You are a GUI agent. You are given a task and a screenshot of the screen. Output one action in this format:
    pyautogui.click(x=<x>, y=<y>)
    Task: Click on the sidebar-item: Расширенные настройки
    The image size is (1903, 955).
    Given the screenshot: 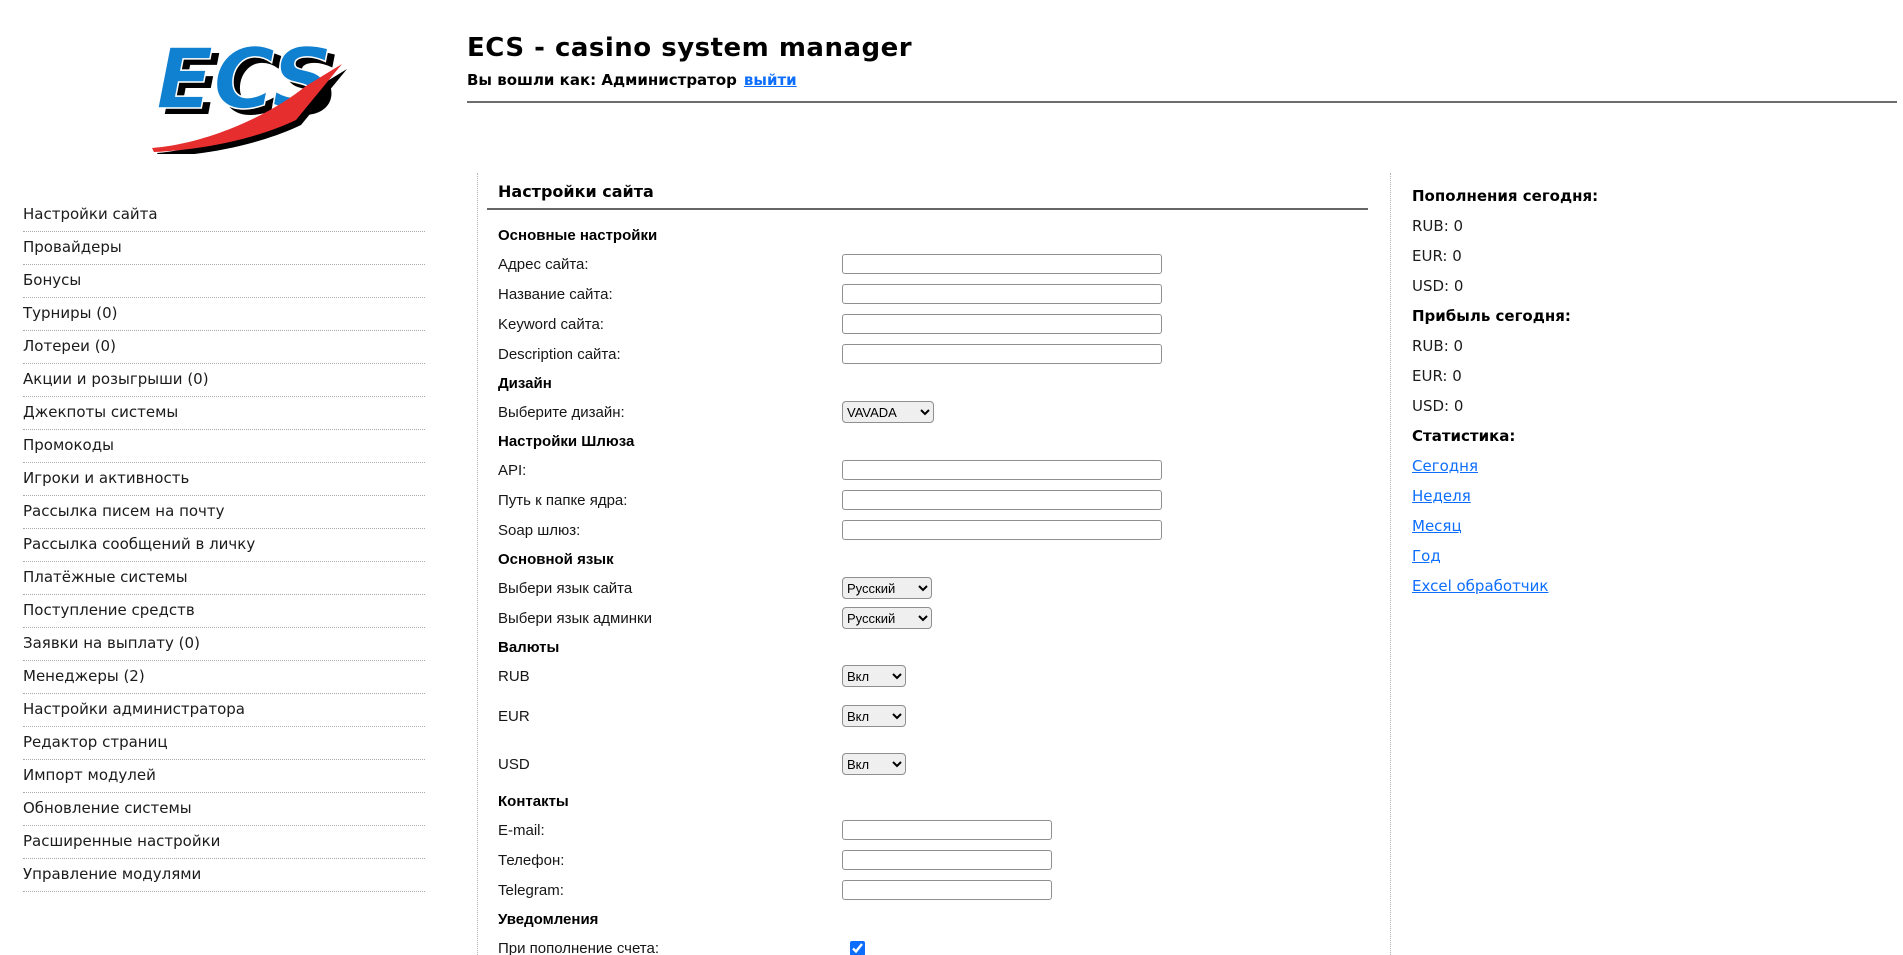 What is the action you would take?
    pyautogui.click(x=224, y=842)
    